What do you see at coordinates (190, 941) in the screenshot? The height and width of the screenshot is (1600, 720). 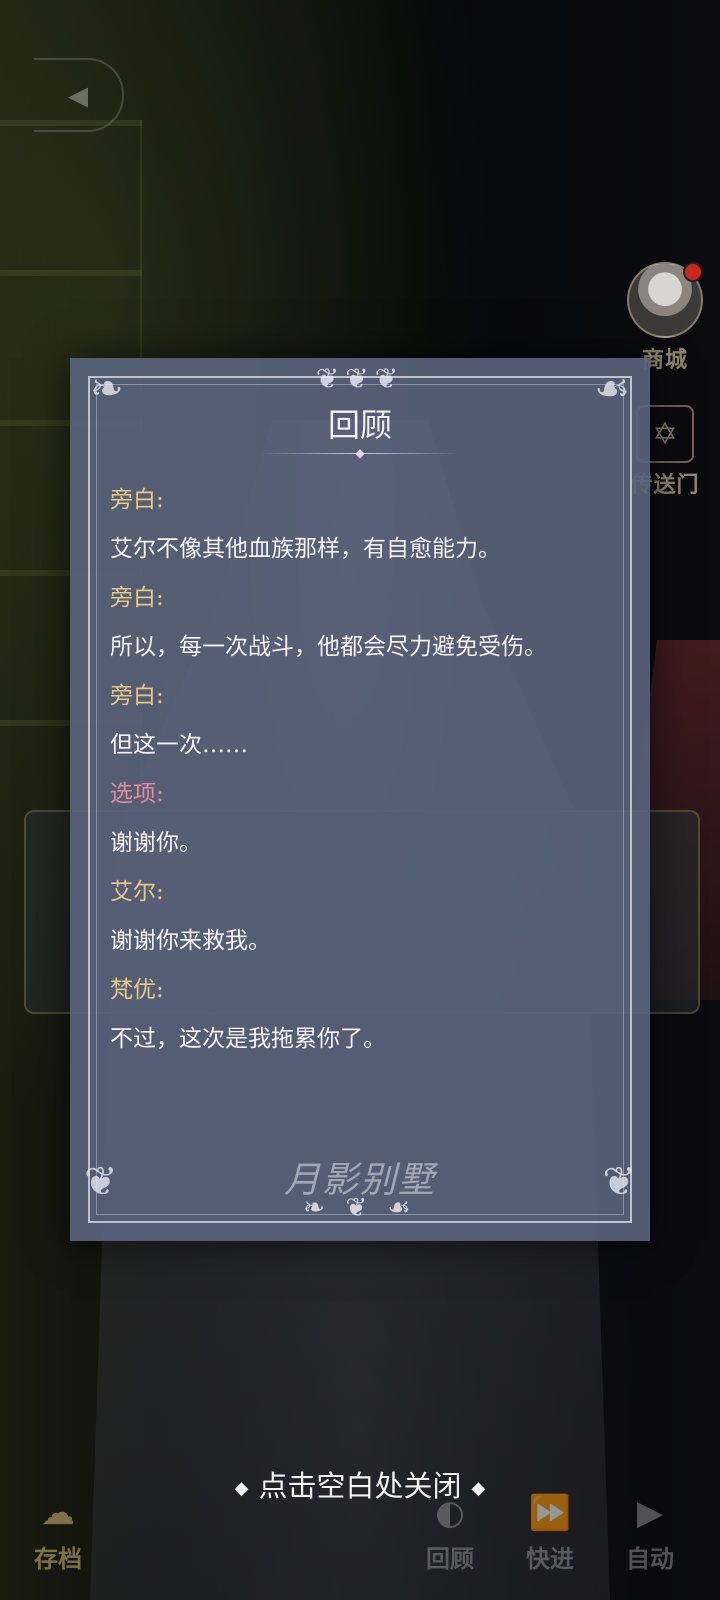 I see `dialogue-line: 谢谢你来救我。` at bounding box center [190, 941].